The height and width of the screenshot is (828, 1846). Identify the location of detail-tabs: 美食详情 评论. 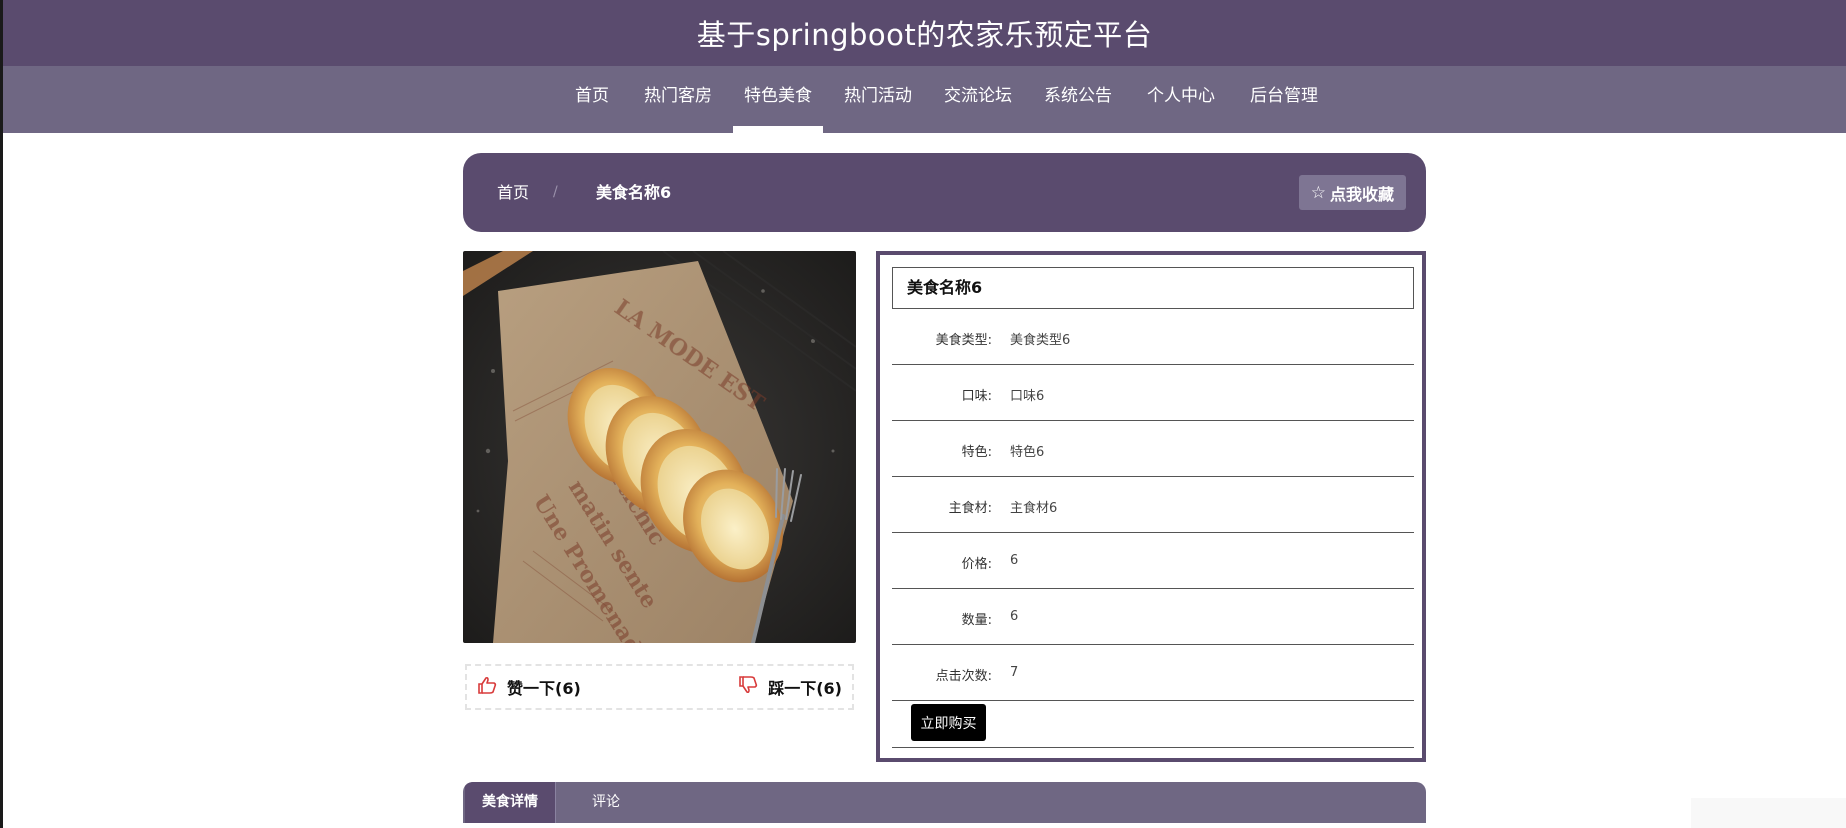
(944, 805).